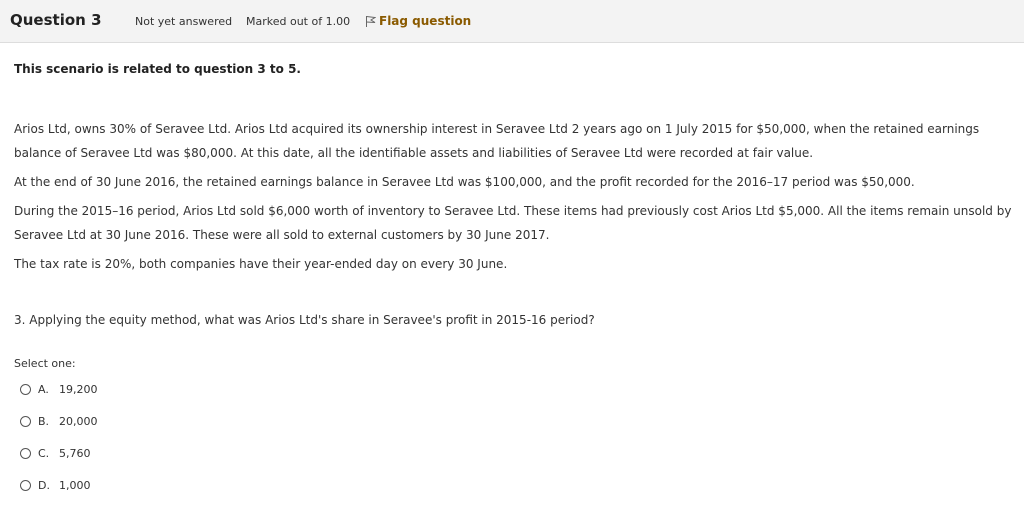  Describe the element at coordinates (43, 389) in the screenshot. I see `option-letter: A.` at that location.